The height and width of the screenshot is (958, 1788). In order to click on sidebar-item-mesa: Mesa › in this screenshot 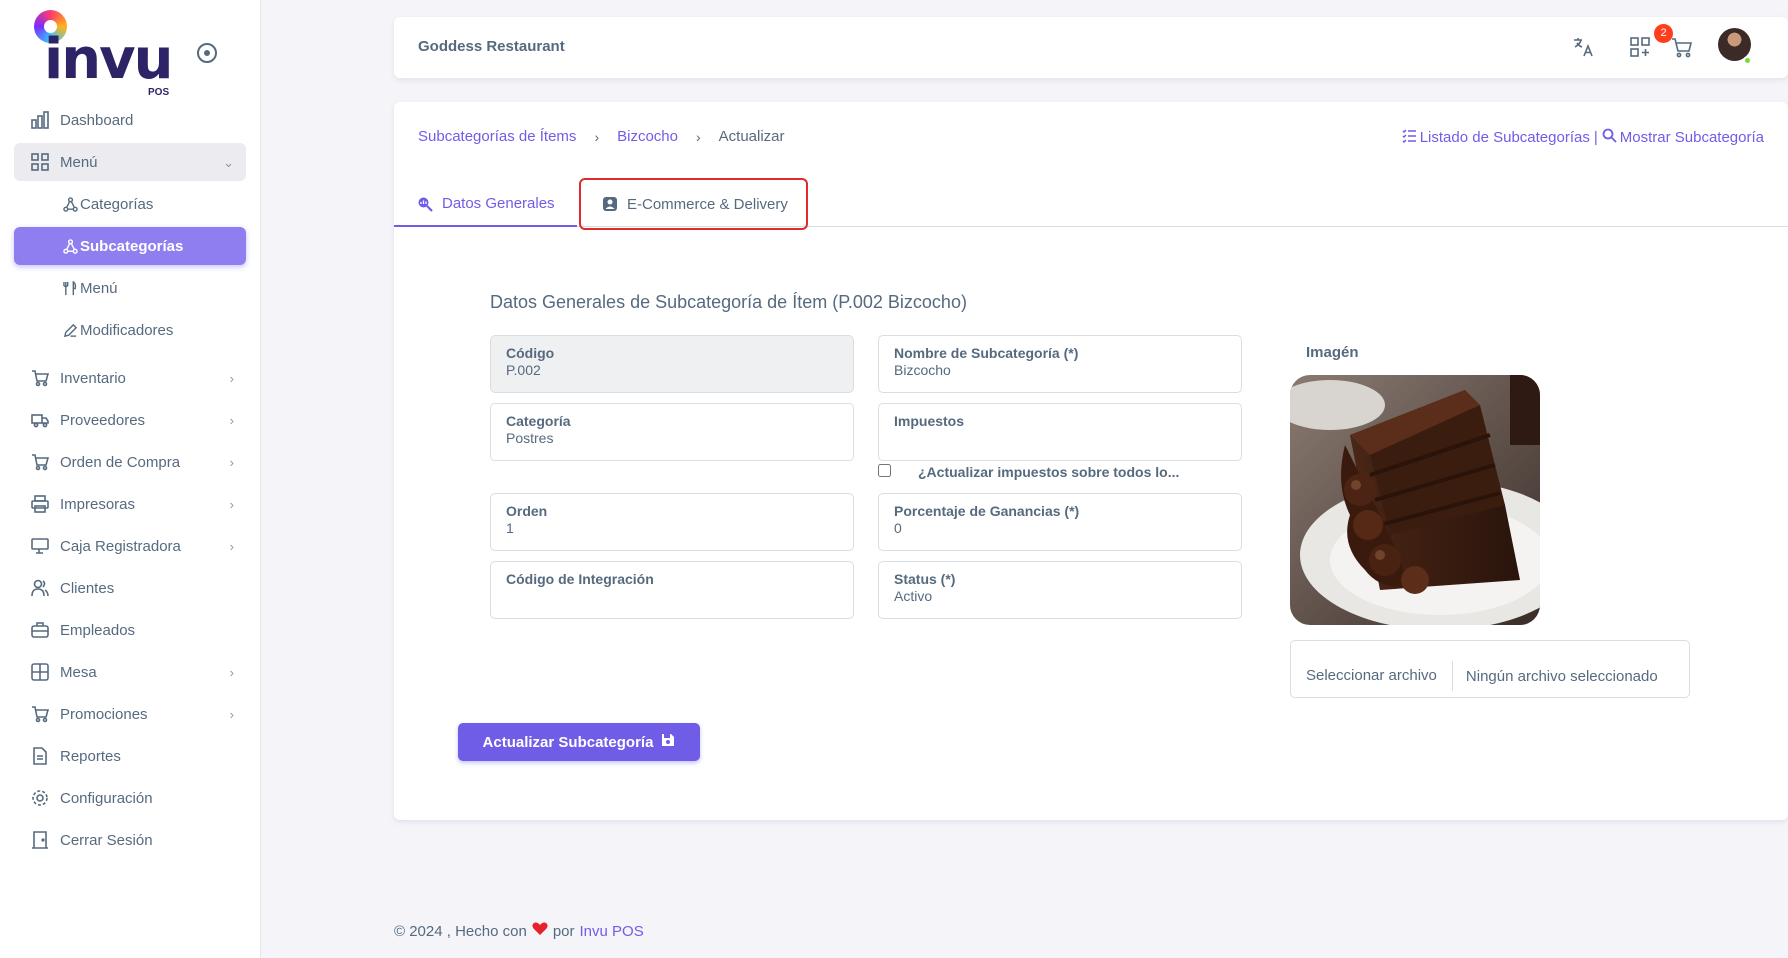, I will do `click(130, 672)`.